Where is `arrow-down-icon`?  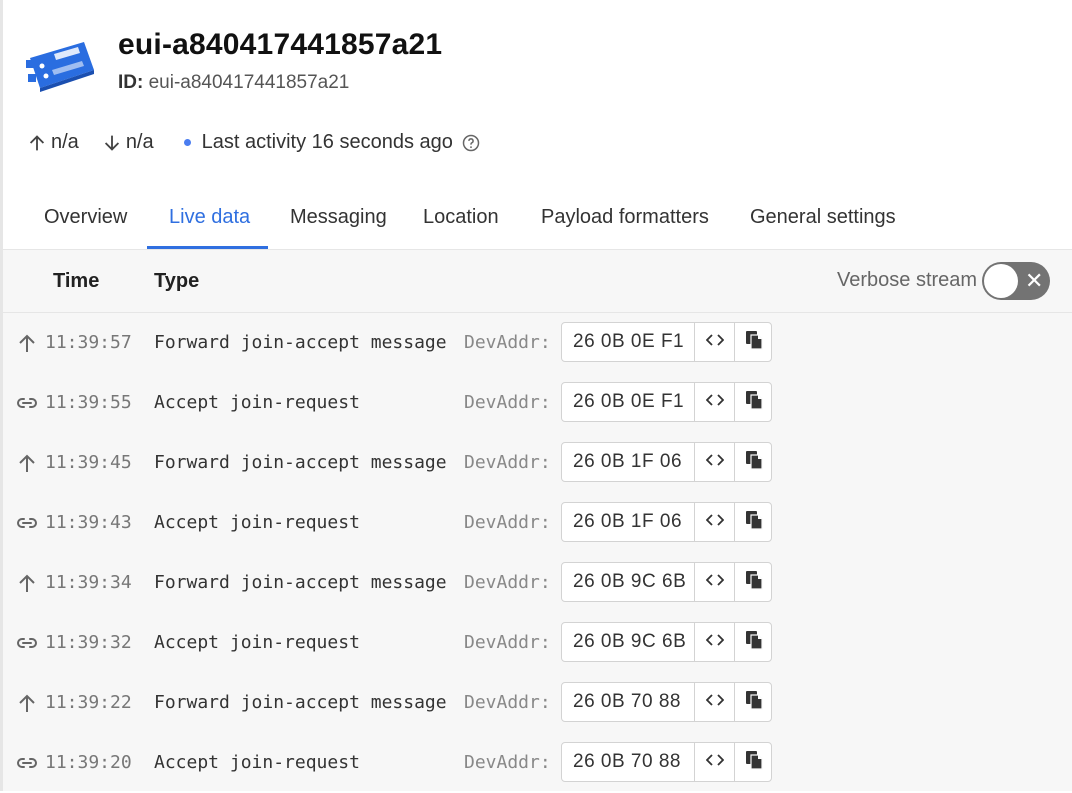
arrow-down-icon is located at coordinates (111, 143).